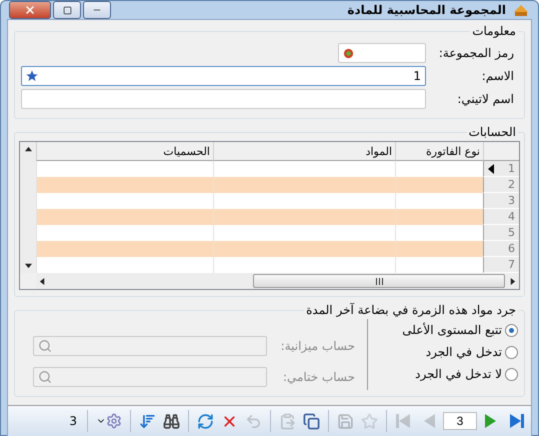  Describe the element at coordinates (497, 76) in the screenshot. I see `field-label: الاسم:` at that location.